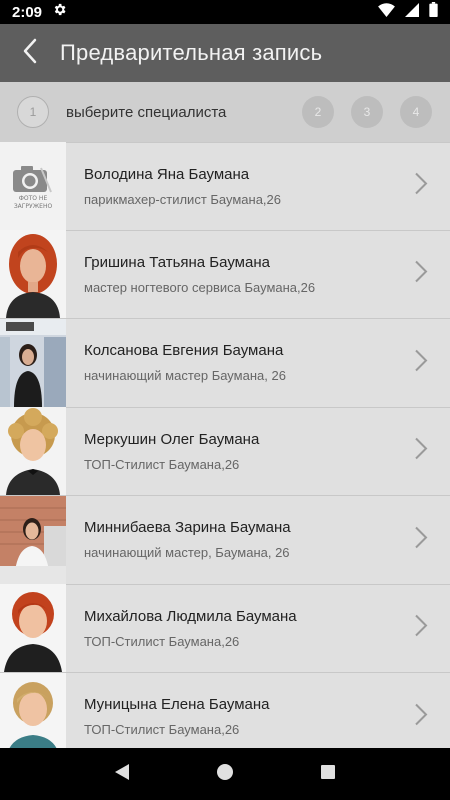 This screenshot has width=450, height=800. I want to click on back-arrow-icon, so click(30, 53).